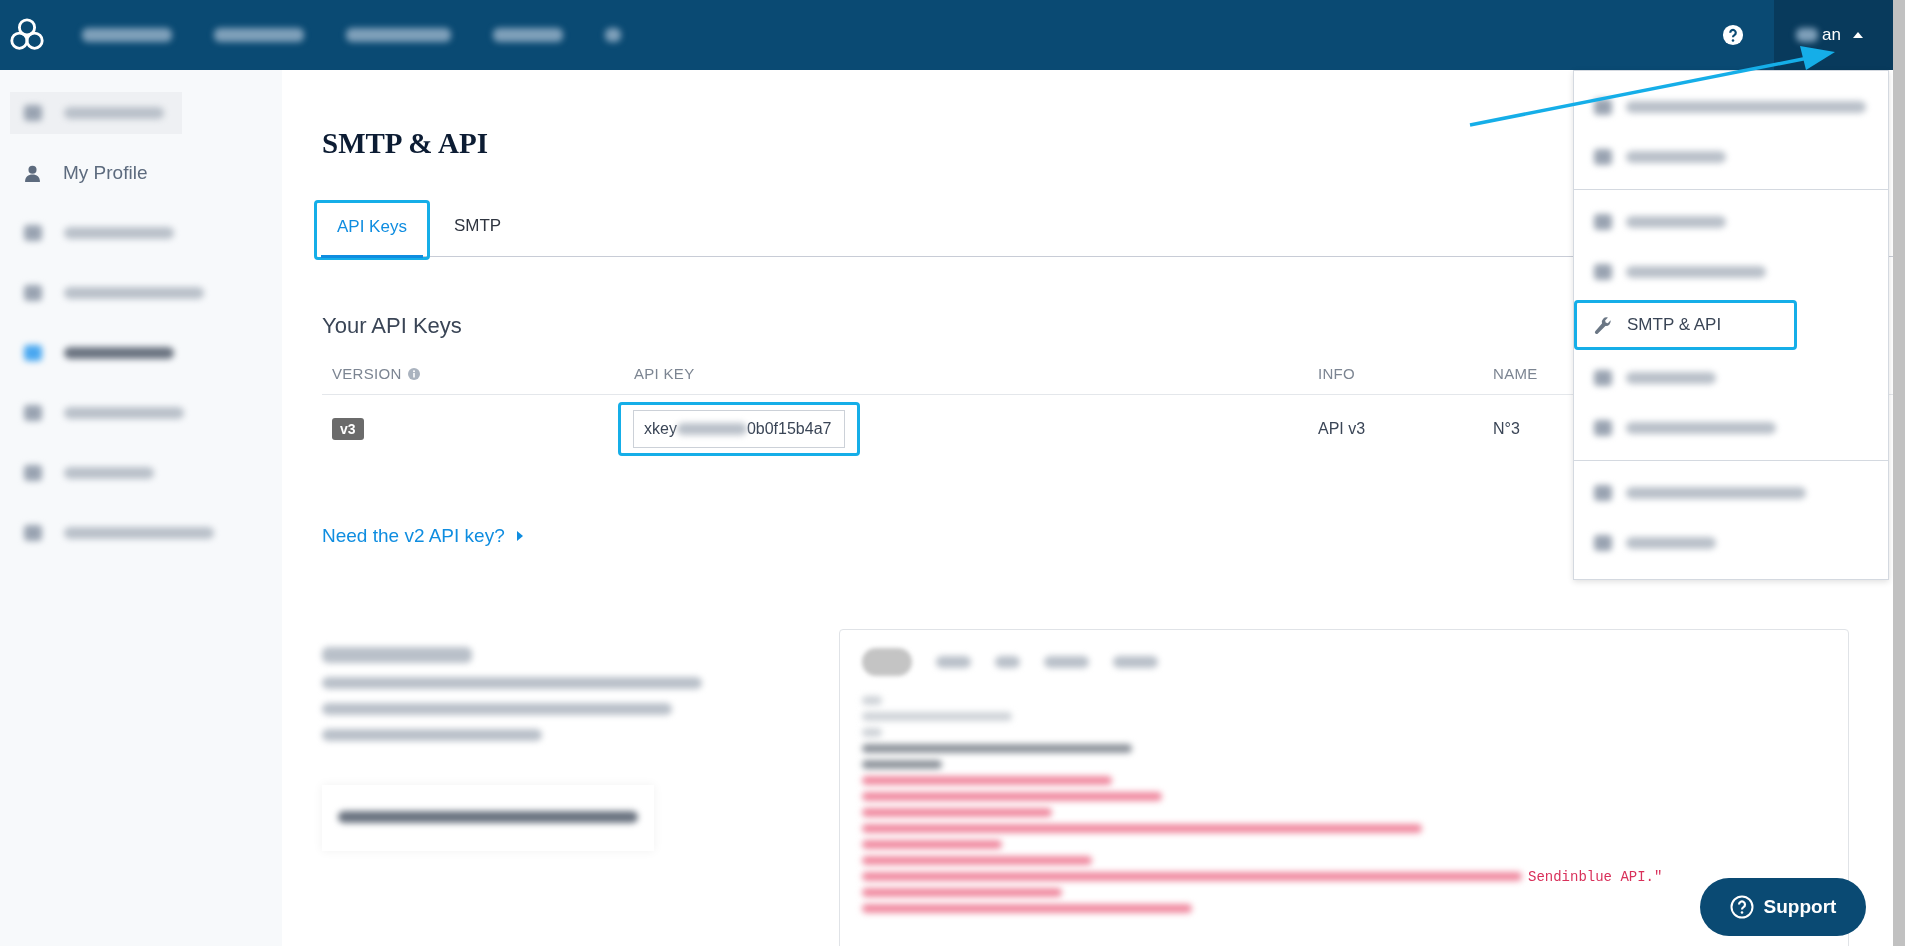 This screenshot has width=1905, height=946. Describe the element at coordinates (1342, 428) in the screenshot. I see `table-cell: API v3` at that location.